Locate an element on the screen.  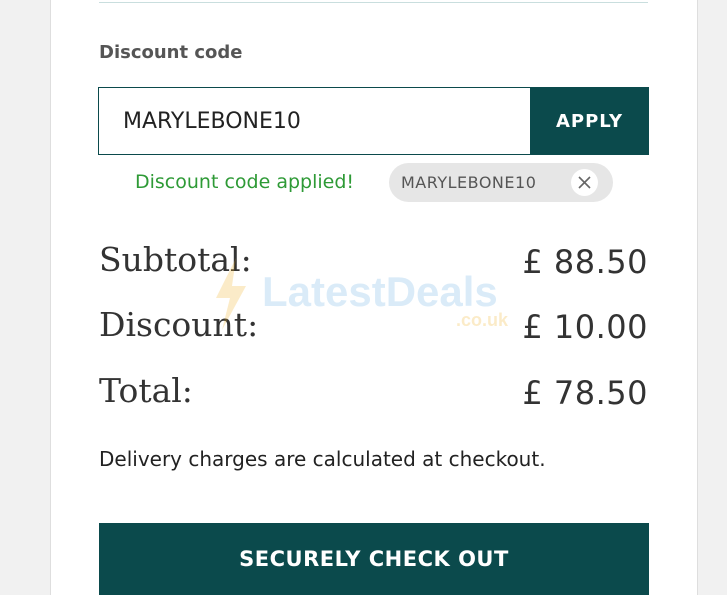
subtotal-value: £ 88.50 is located at coordinates (585, 262).